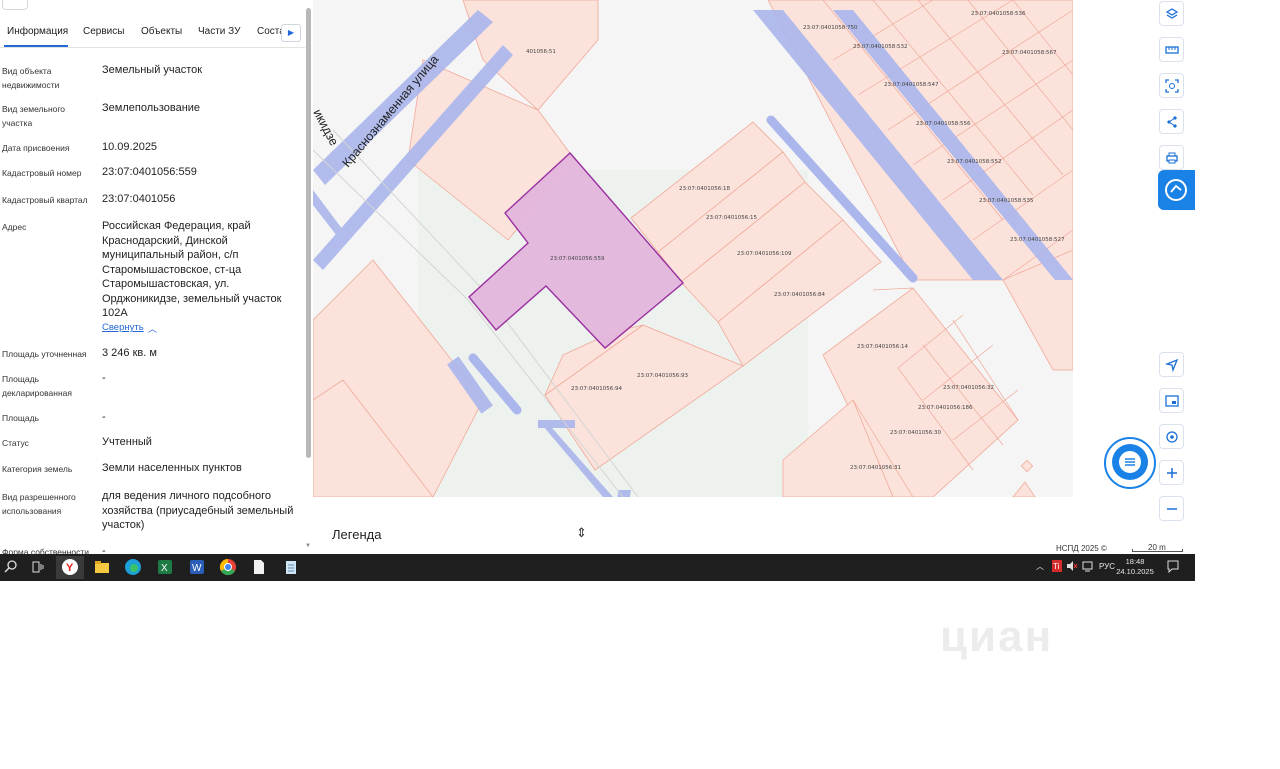  I want to click on volume-muted-icon, so click(1072, 566).